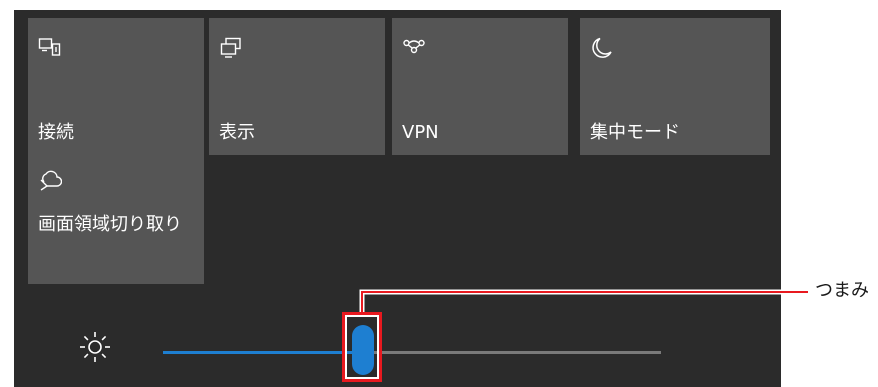  I want to click on quick-action-connect: 接続, so click(116, 86).